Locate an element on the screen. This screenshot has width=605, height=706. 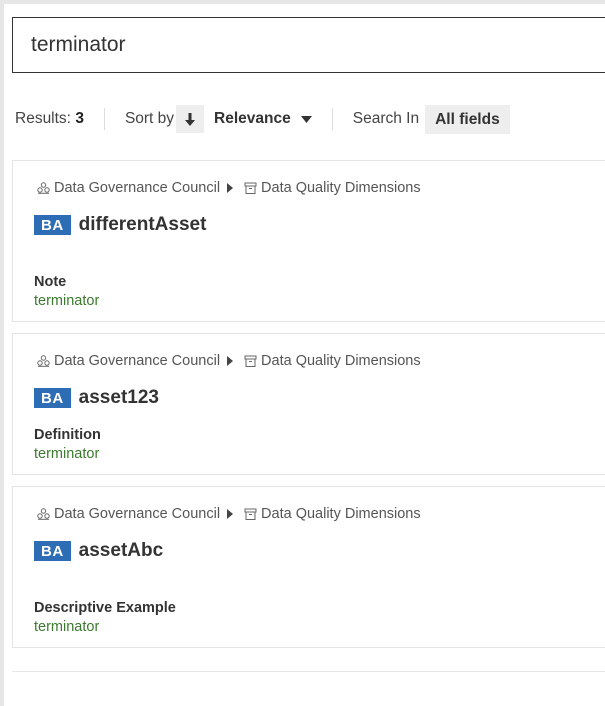
asset-name-link: asset123 is located at coordinates (119, 398).